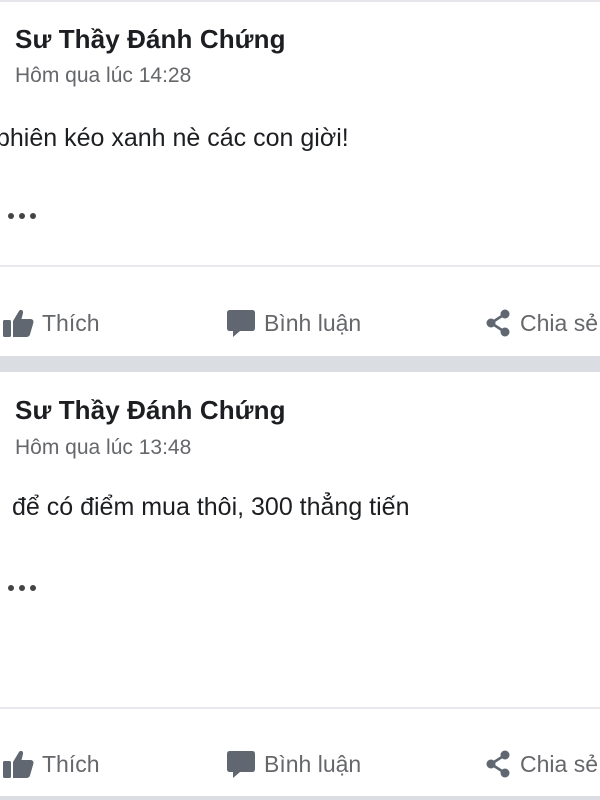 The height and width of the screenshot is (800, 600). What do you see at coordinates (211, 507) in the screenshot?
I see `post-text: để có điểm mua thôi, 300 thẳng tiến` at bounding box center [211, 507].